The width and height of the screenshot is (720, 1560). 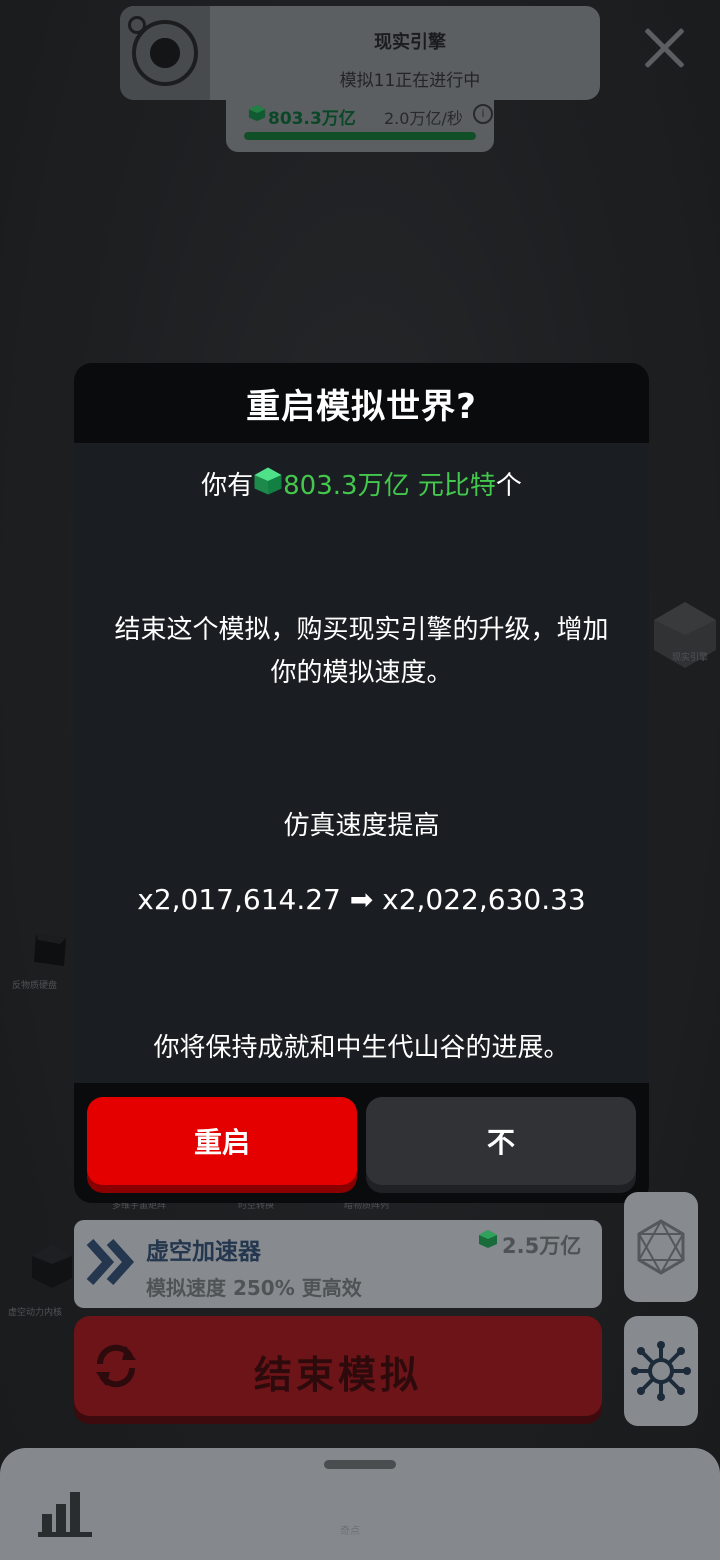 I want to click on restart-button: 重启, so click(x=222, y=1141).